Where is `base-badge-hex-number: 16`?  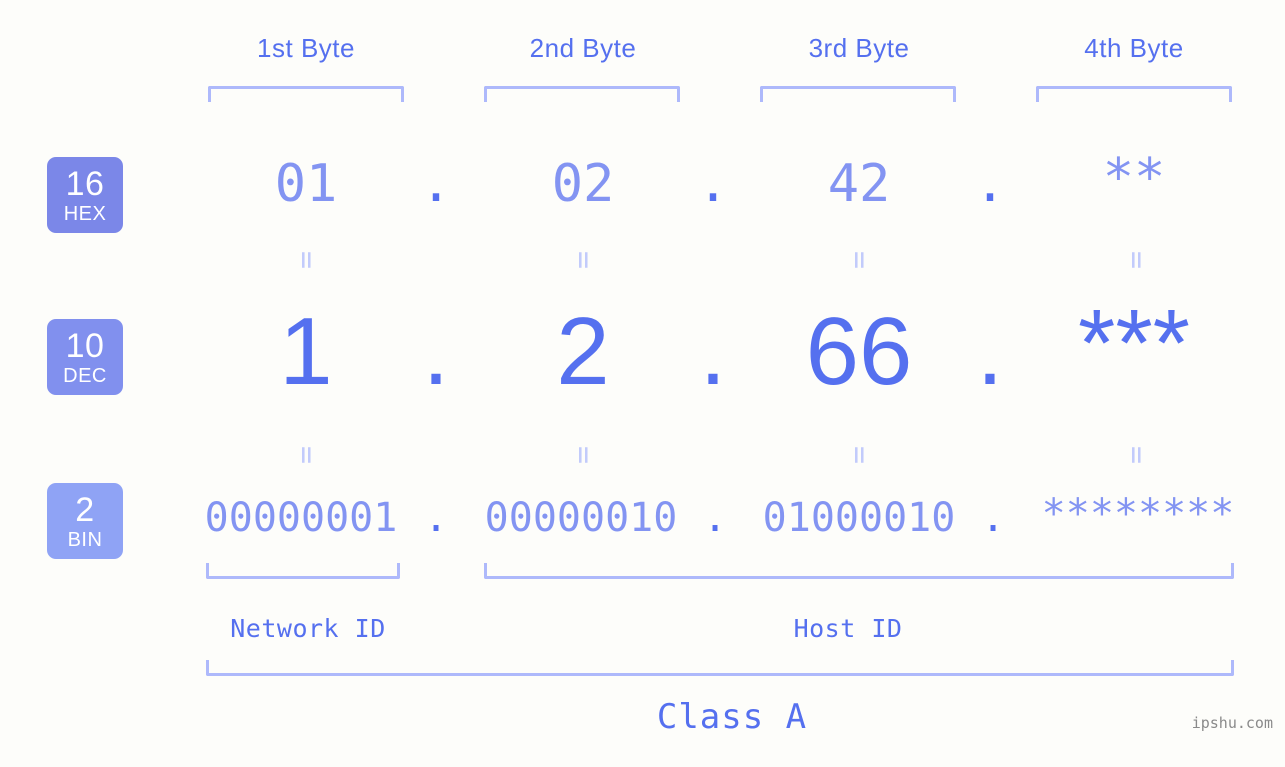 base-badge-hex-number: 16 is located at coordinates (85, 183).